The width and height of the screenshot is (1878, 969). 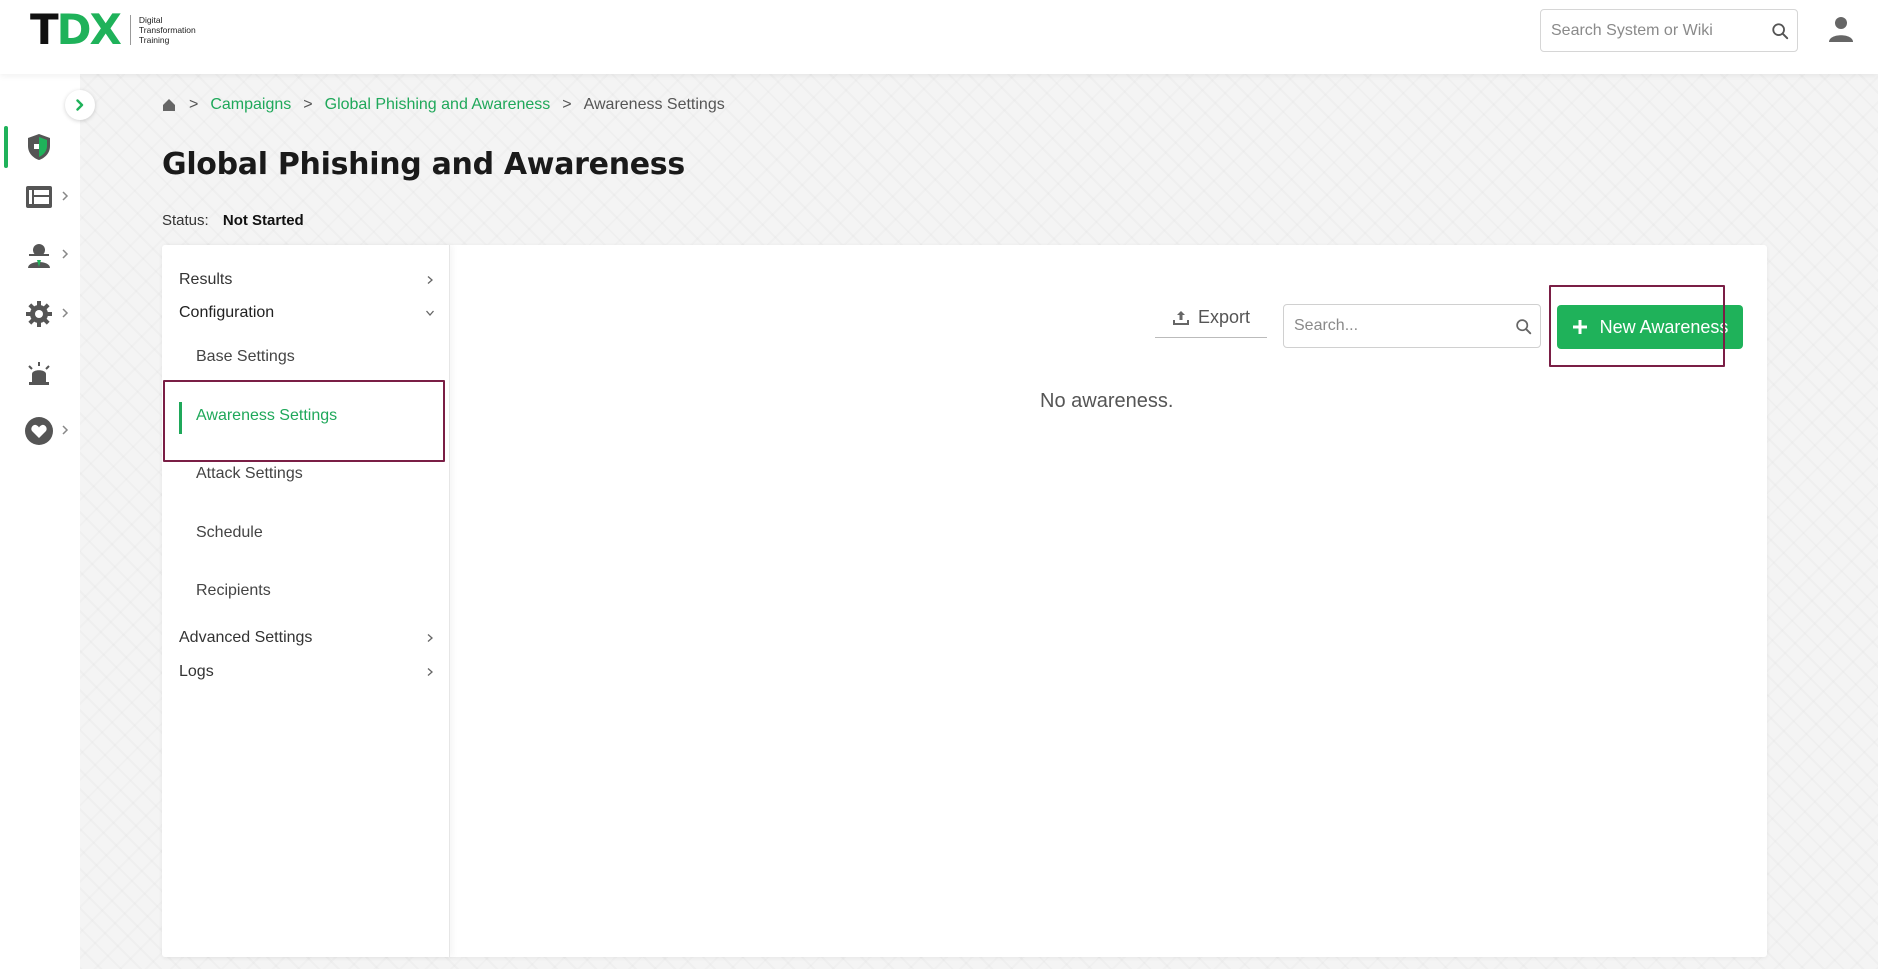 I want to click on menu-item-logs-label: Logs, so click(x=196, y=671).